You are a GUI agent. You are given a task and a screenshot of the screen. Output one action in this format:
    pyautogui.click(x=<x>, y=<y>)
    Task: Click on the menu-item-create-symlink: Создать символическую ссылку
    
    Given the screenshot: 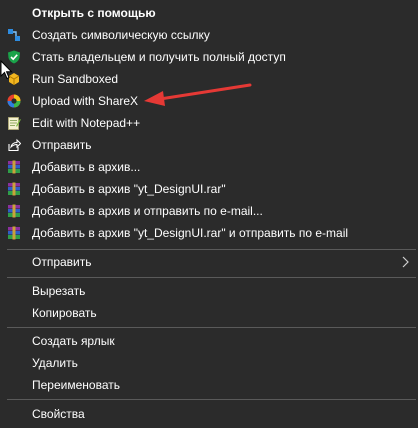 What is the action you would take?
    pyautogui.click(x=209, y=35)
    